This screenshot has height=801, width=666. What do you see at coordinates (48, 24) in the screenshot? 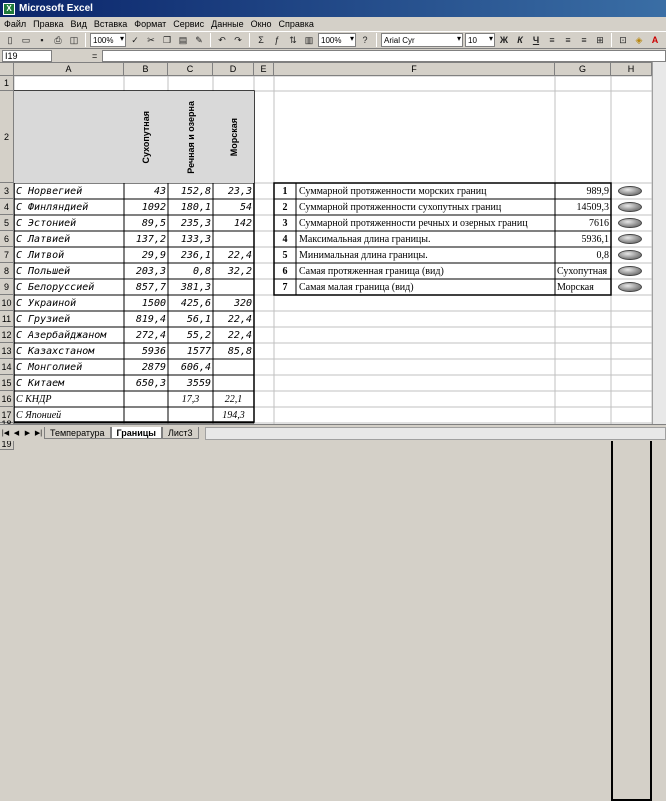
I see `menu-item: Правка` at bounding box center [48, 24].